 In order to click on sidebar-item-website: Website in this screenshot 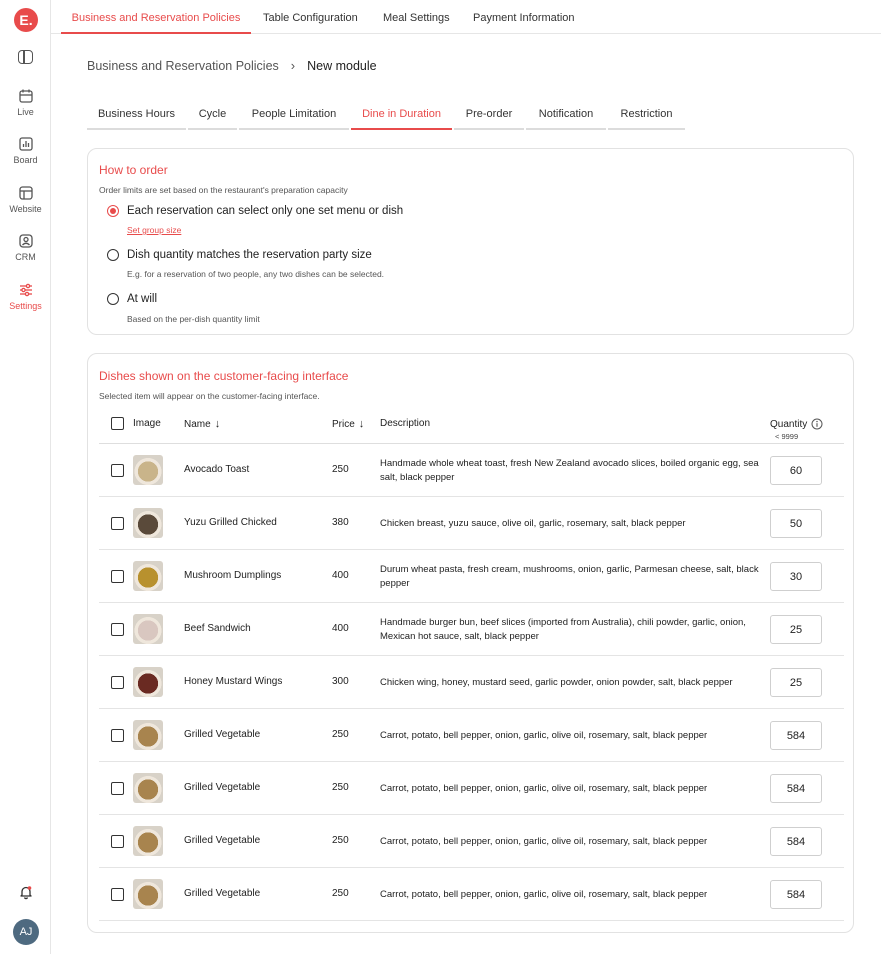, I will do `click(25, 199)`.